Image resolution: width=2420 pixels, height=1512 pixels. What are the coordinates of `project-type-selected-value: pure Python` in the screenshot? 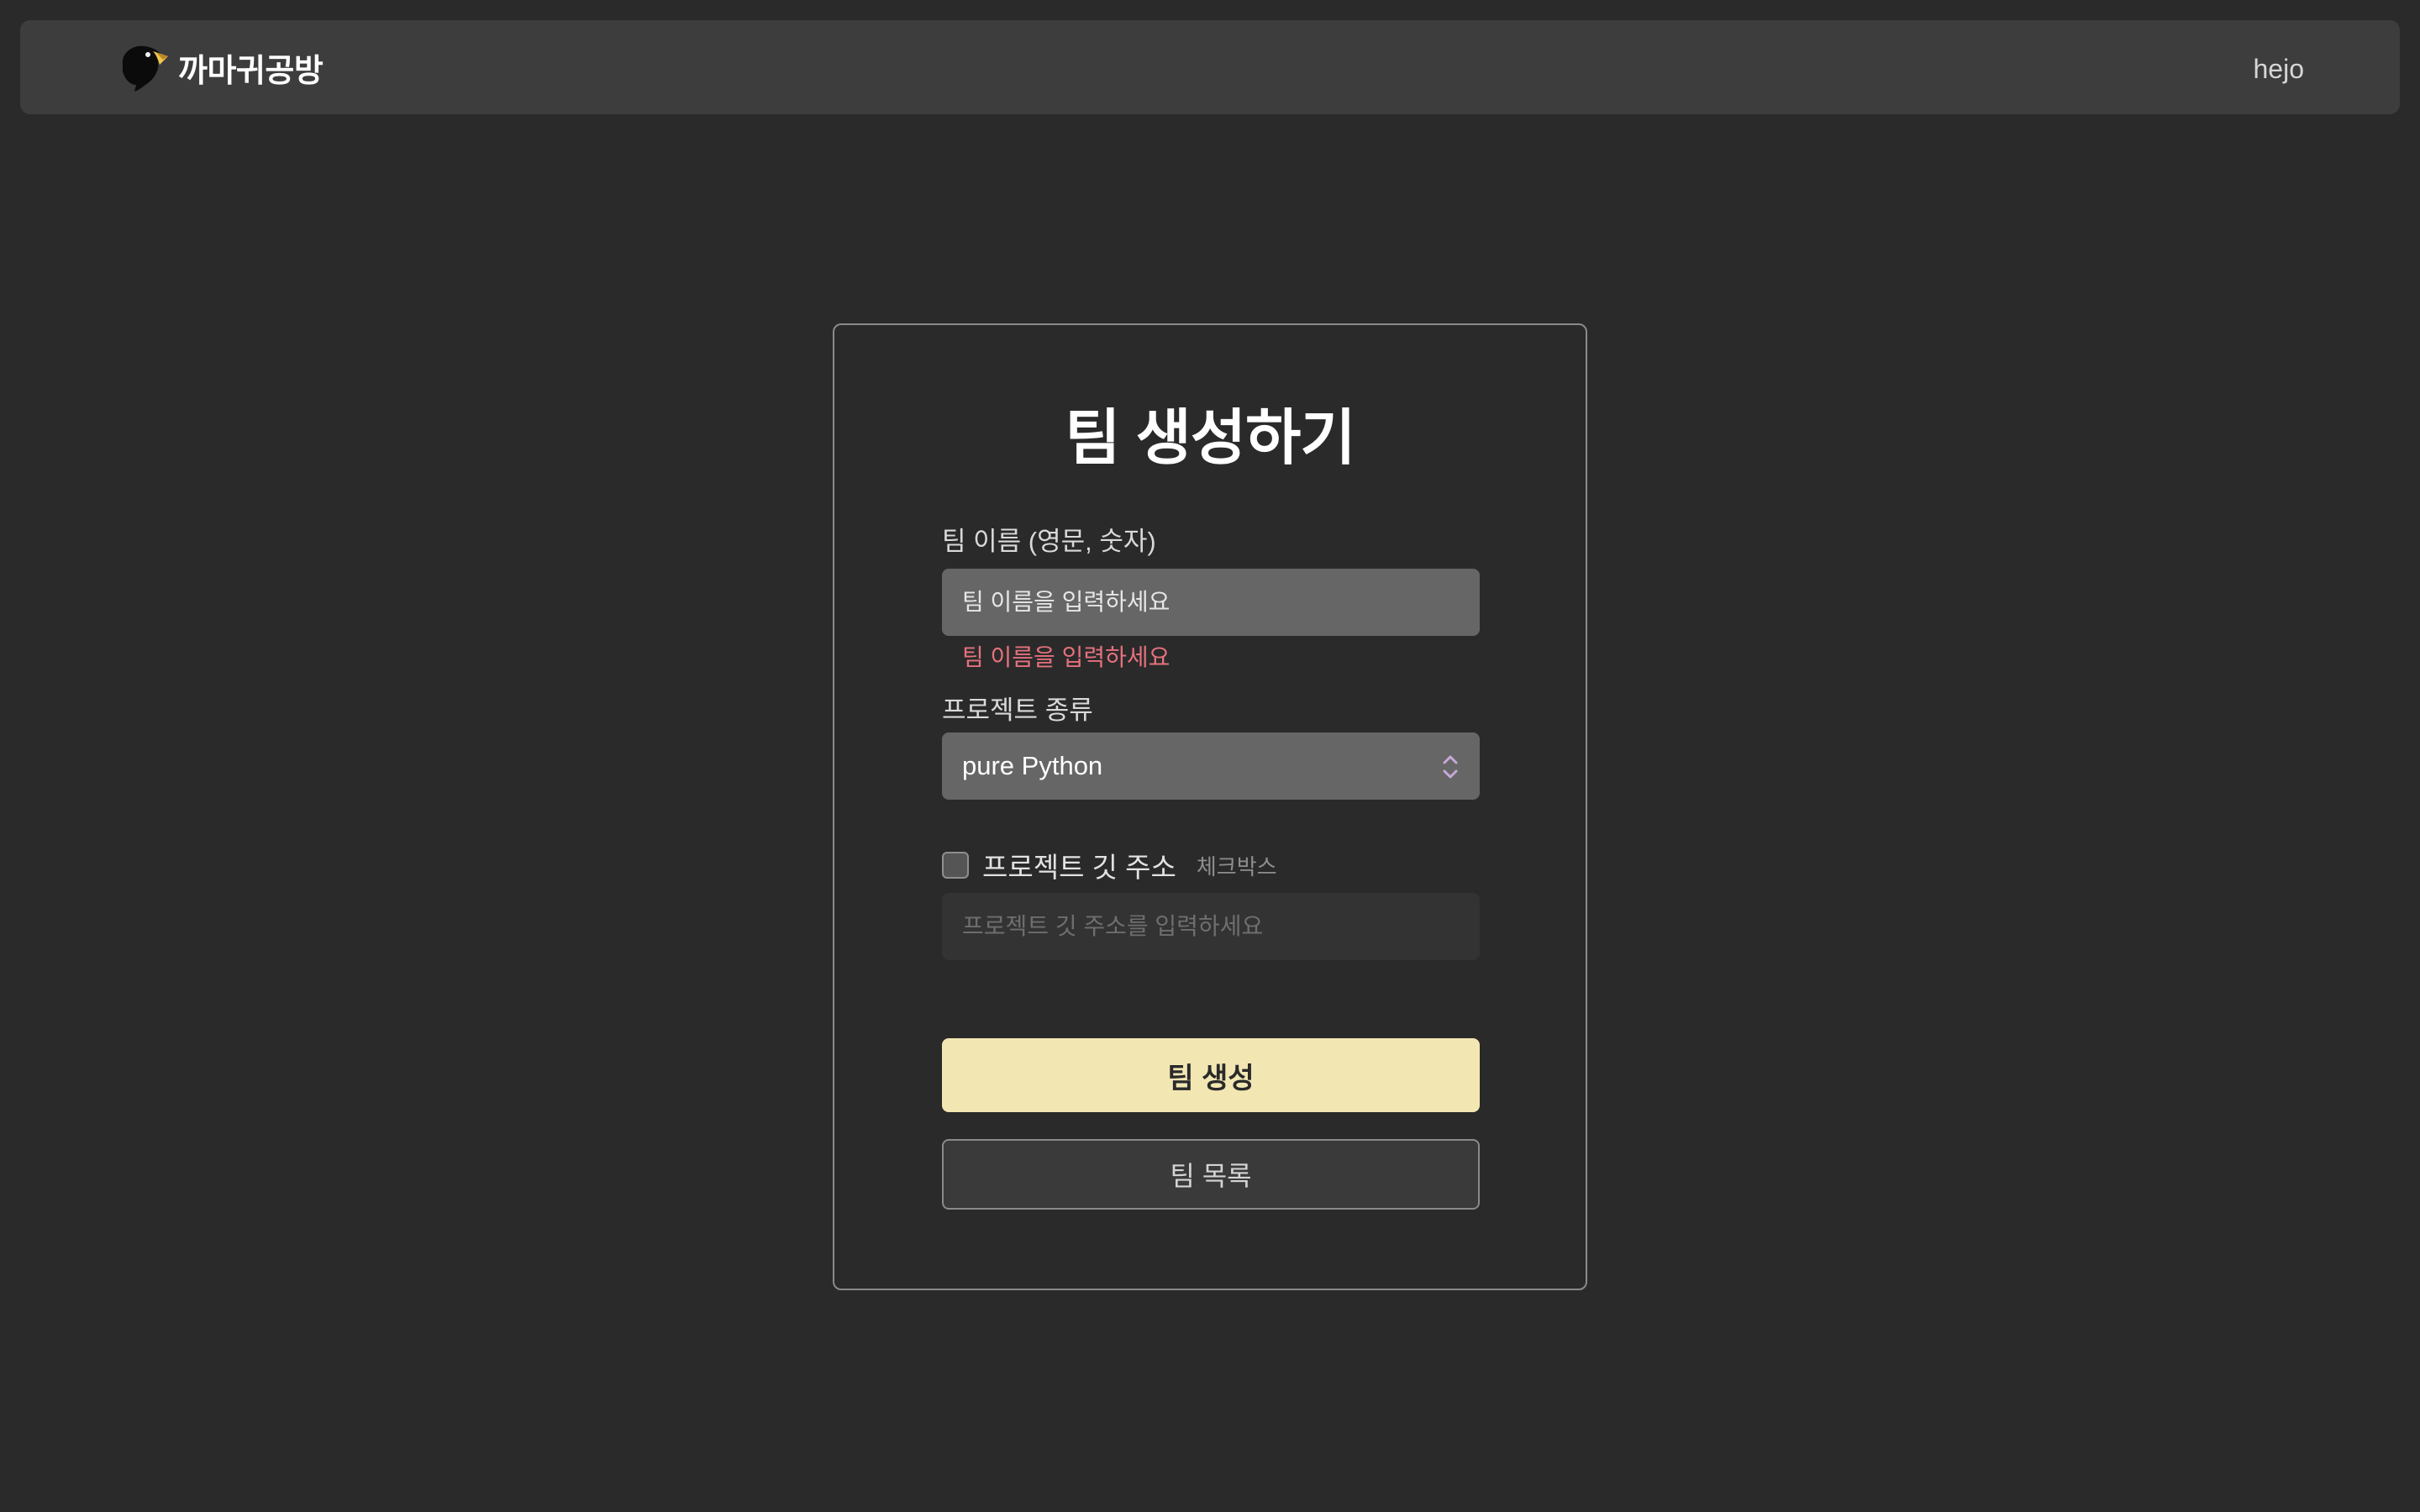 It's located at (1032, 765).